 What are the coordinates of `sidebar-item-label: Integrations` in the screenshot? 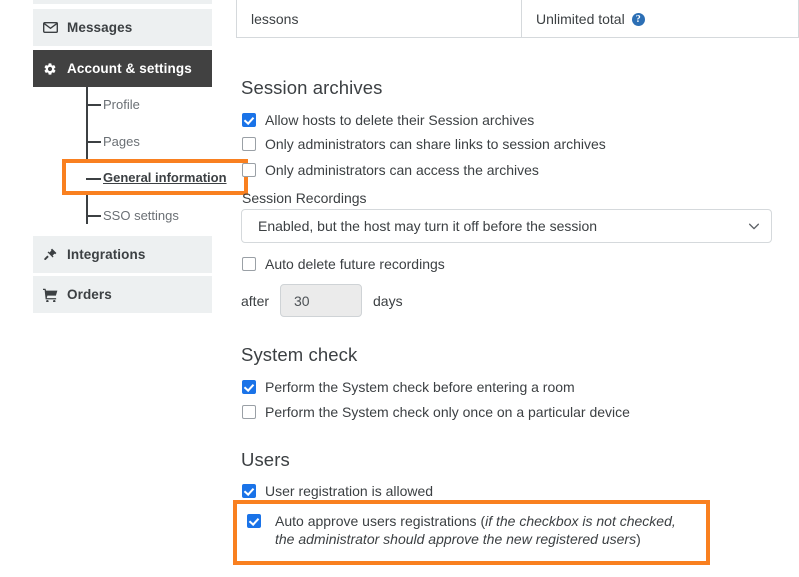 It's located at (106, 254).